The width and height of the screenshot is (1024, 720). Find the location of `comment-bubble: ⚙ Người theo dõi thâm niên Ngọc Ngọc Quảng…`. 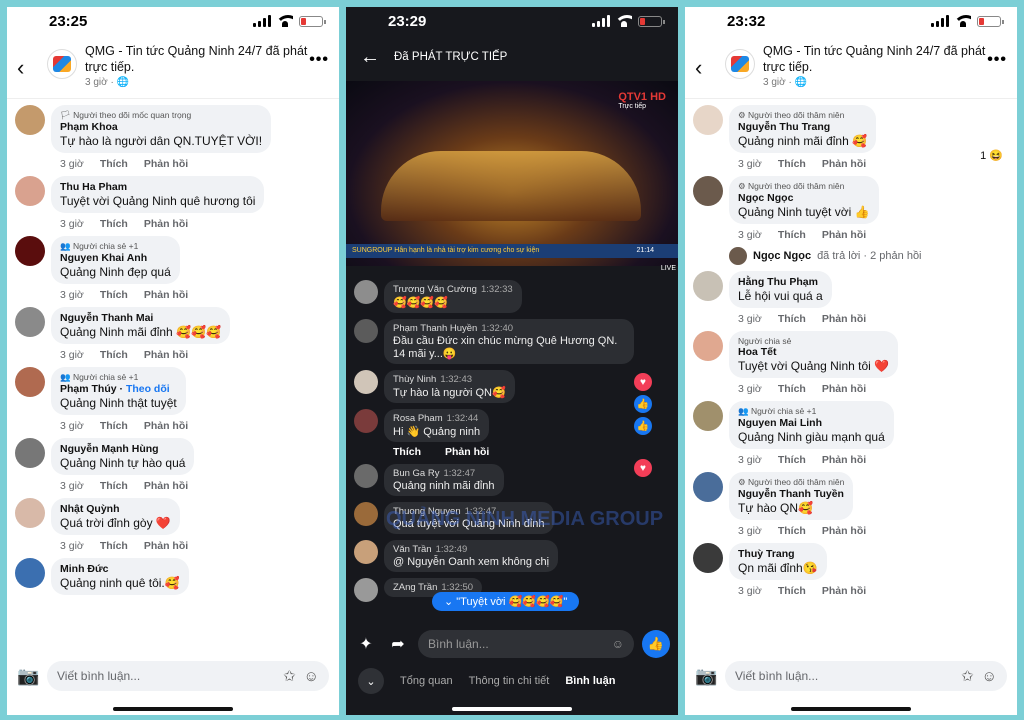

comment-bubble: ⚙ Người theo dõi thâm niên Ngọc Ngọc Quảng… is located at coordinates (804, 200).